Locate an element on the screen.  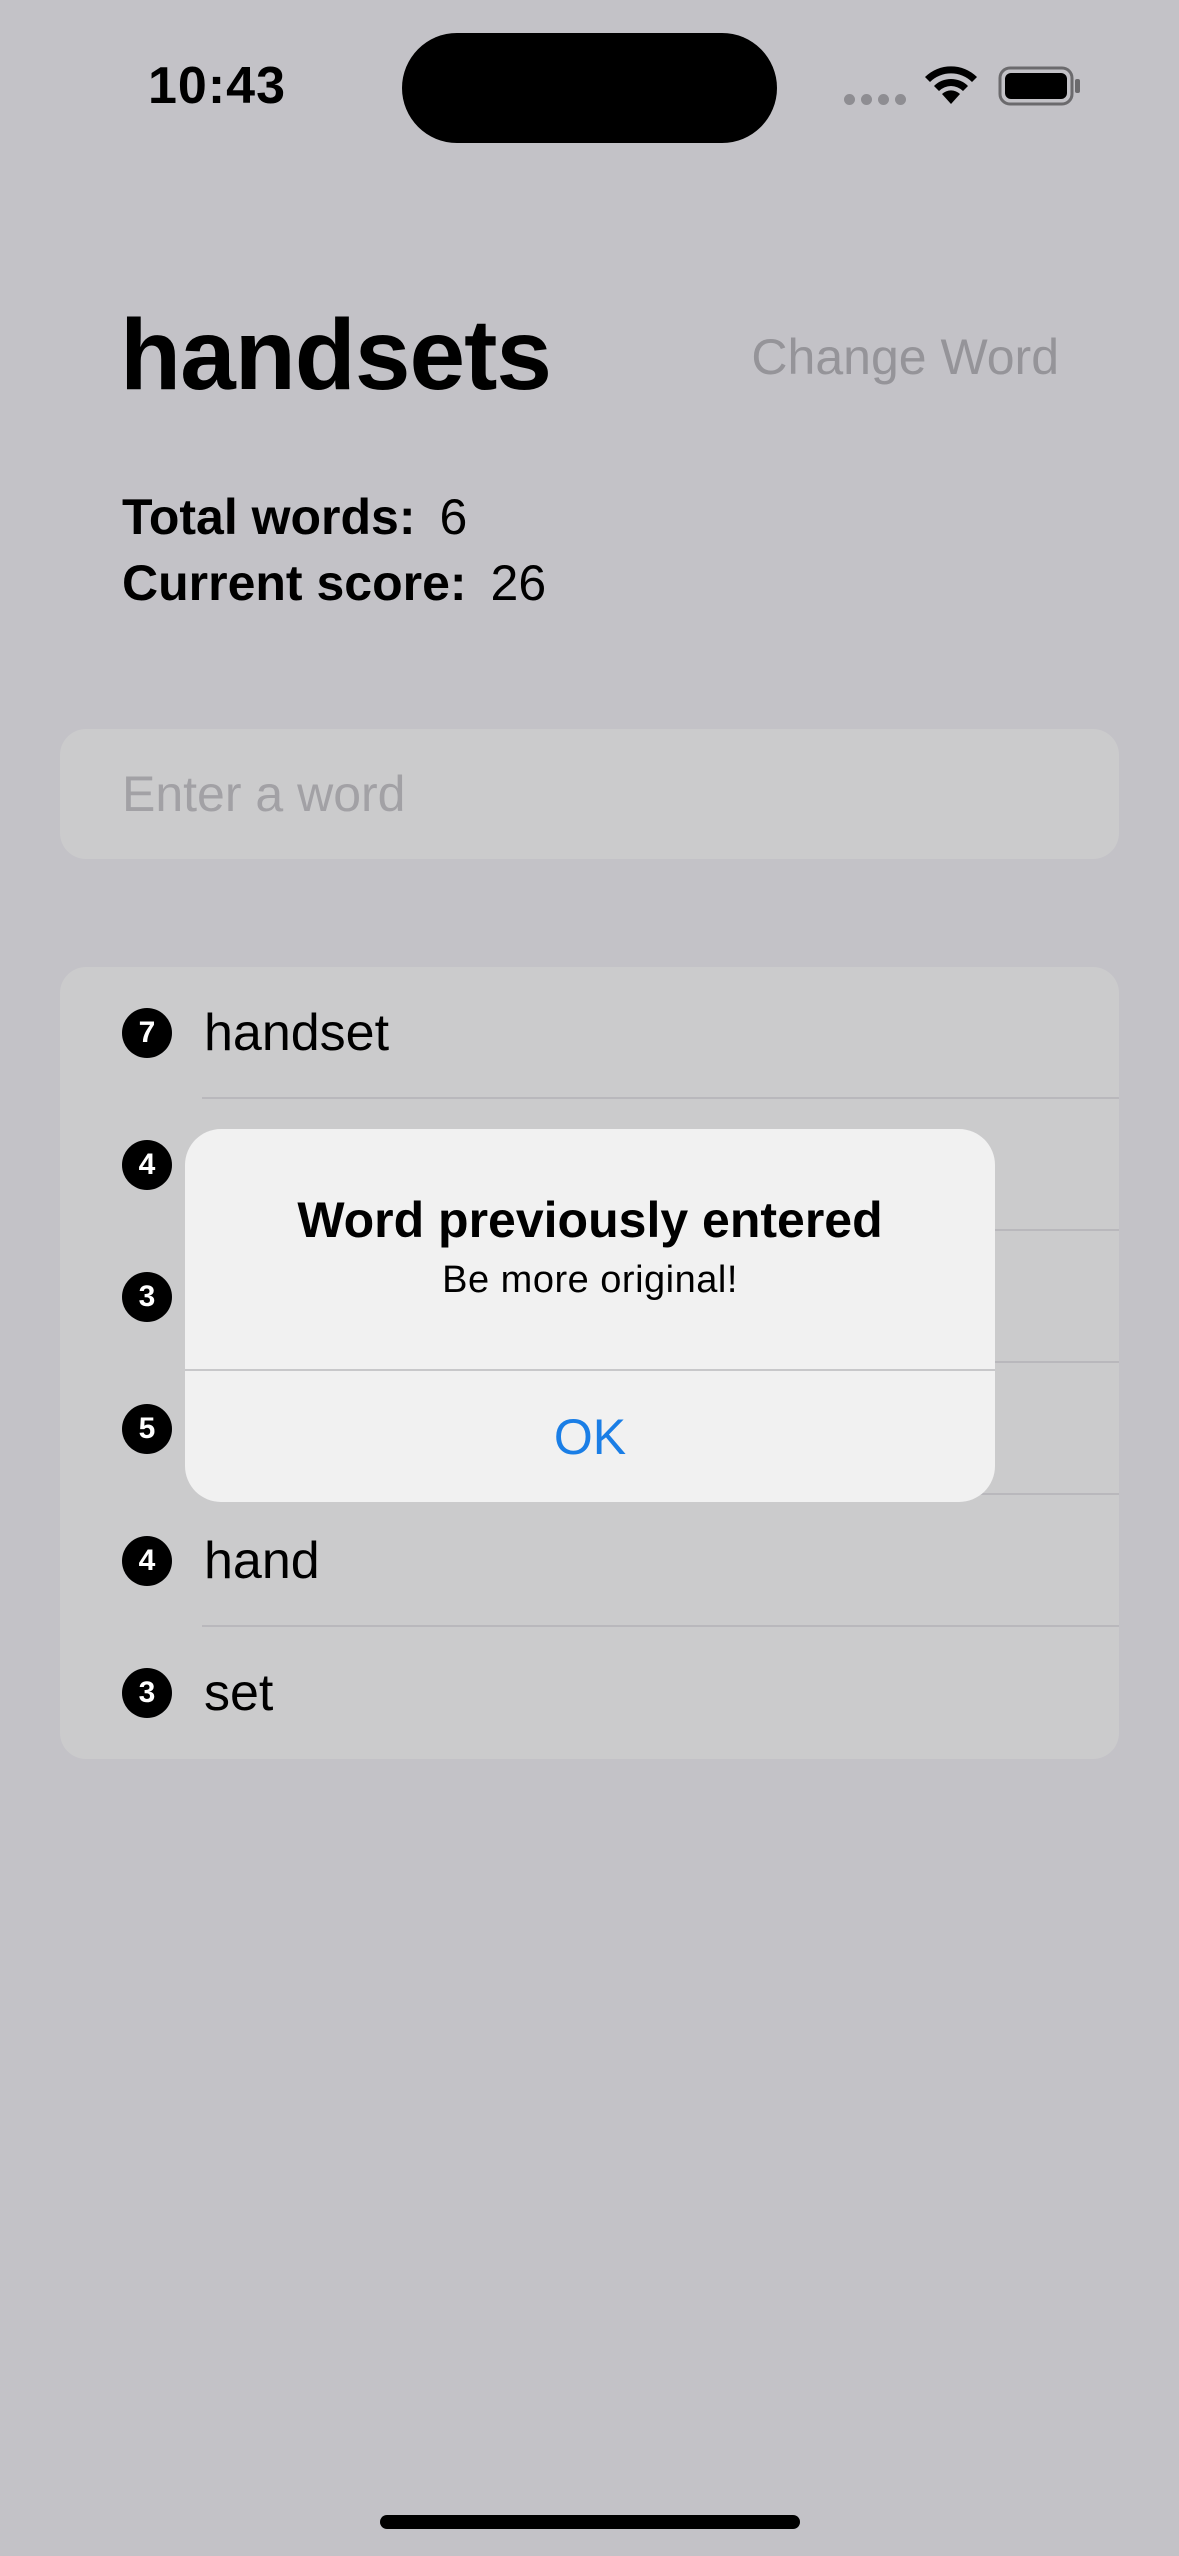
word-text: handset is located at coordinates (297, 1033).